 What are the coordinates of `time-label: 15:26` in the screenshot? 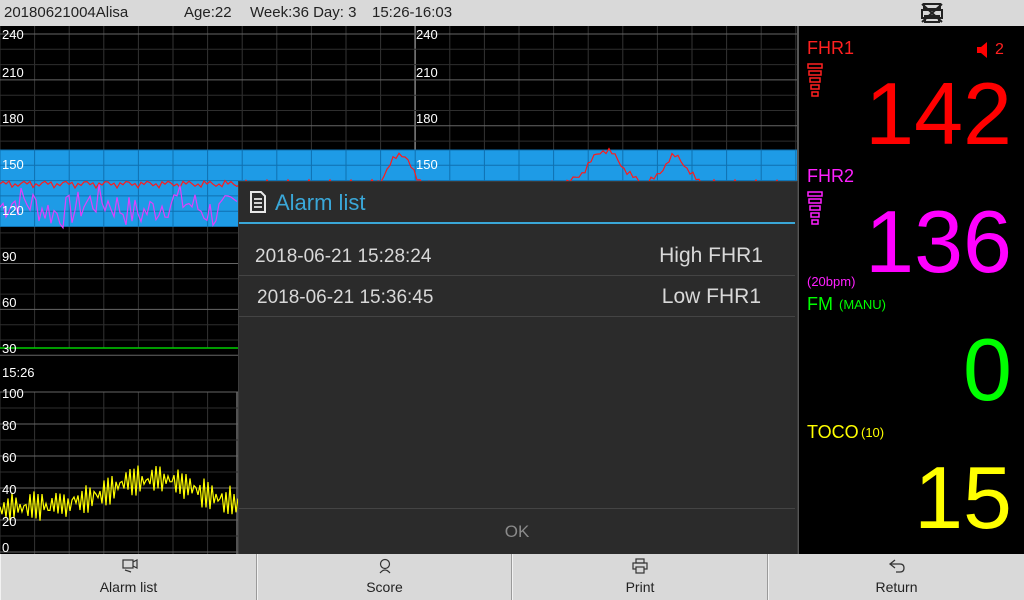 It's located at (18, 372).